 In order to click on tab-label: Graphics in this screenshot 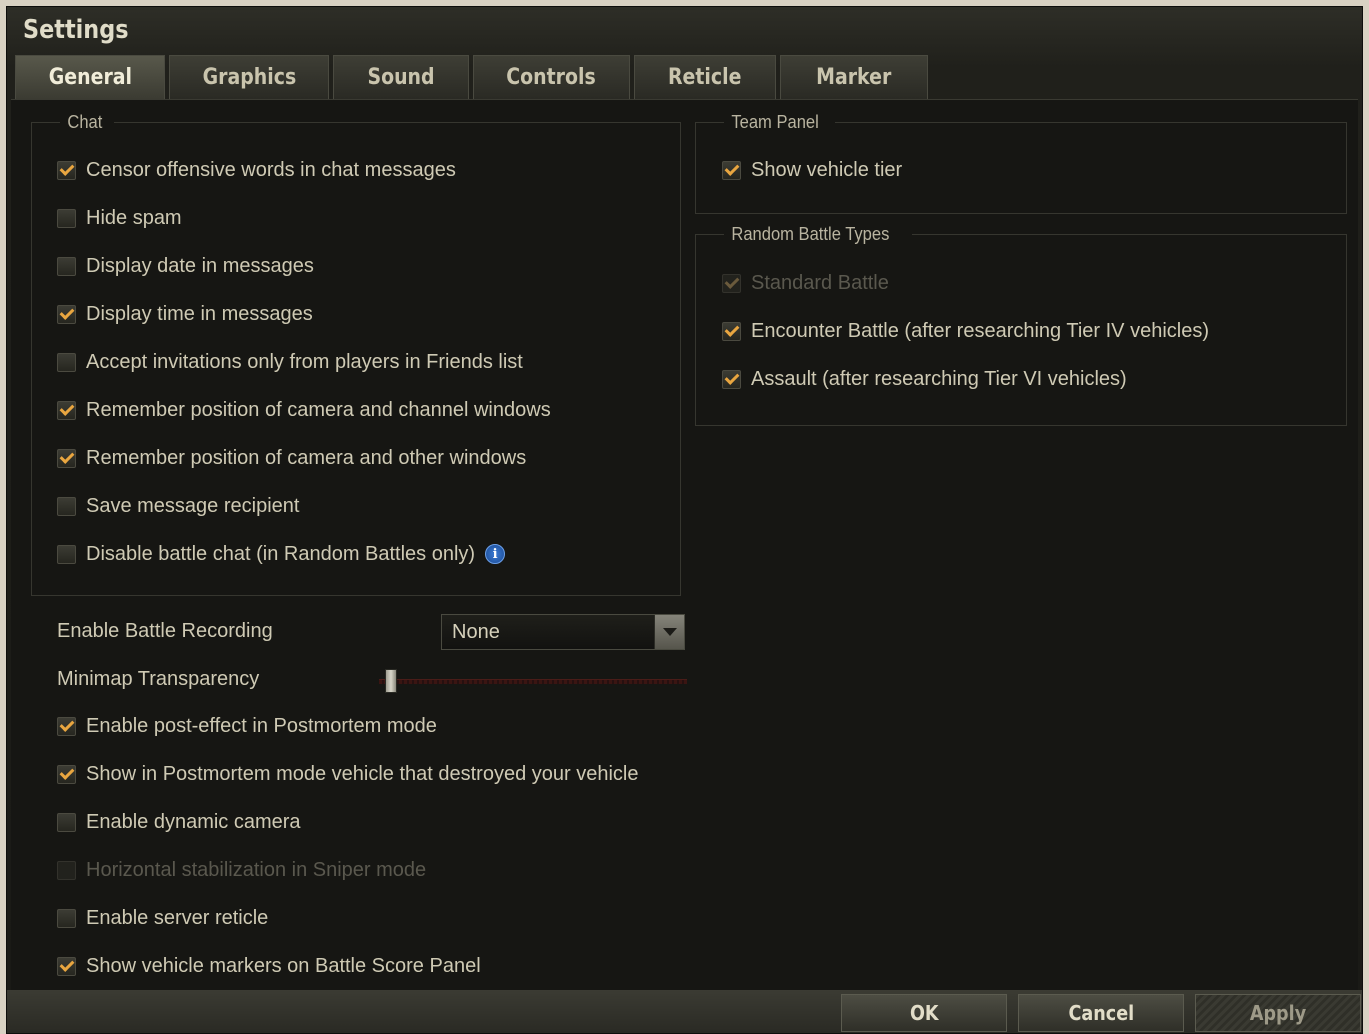, I will do `click(249, 77)`.